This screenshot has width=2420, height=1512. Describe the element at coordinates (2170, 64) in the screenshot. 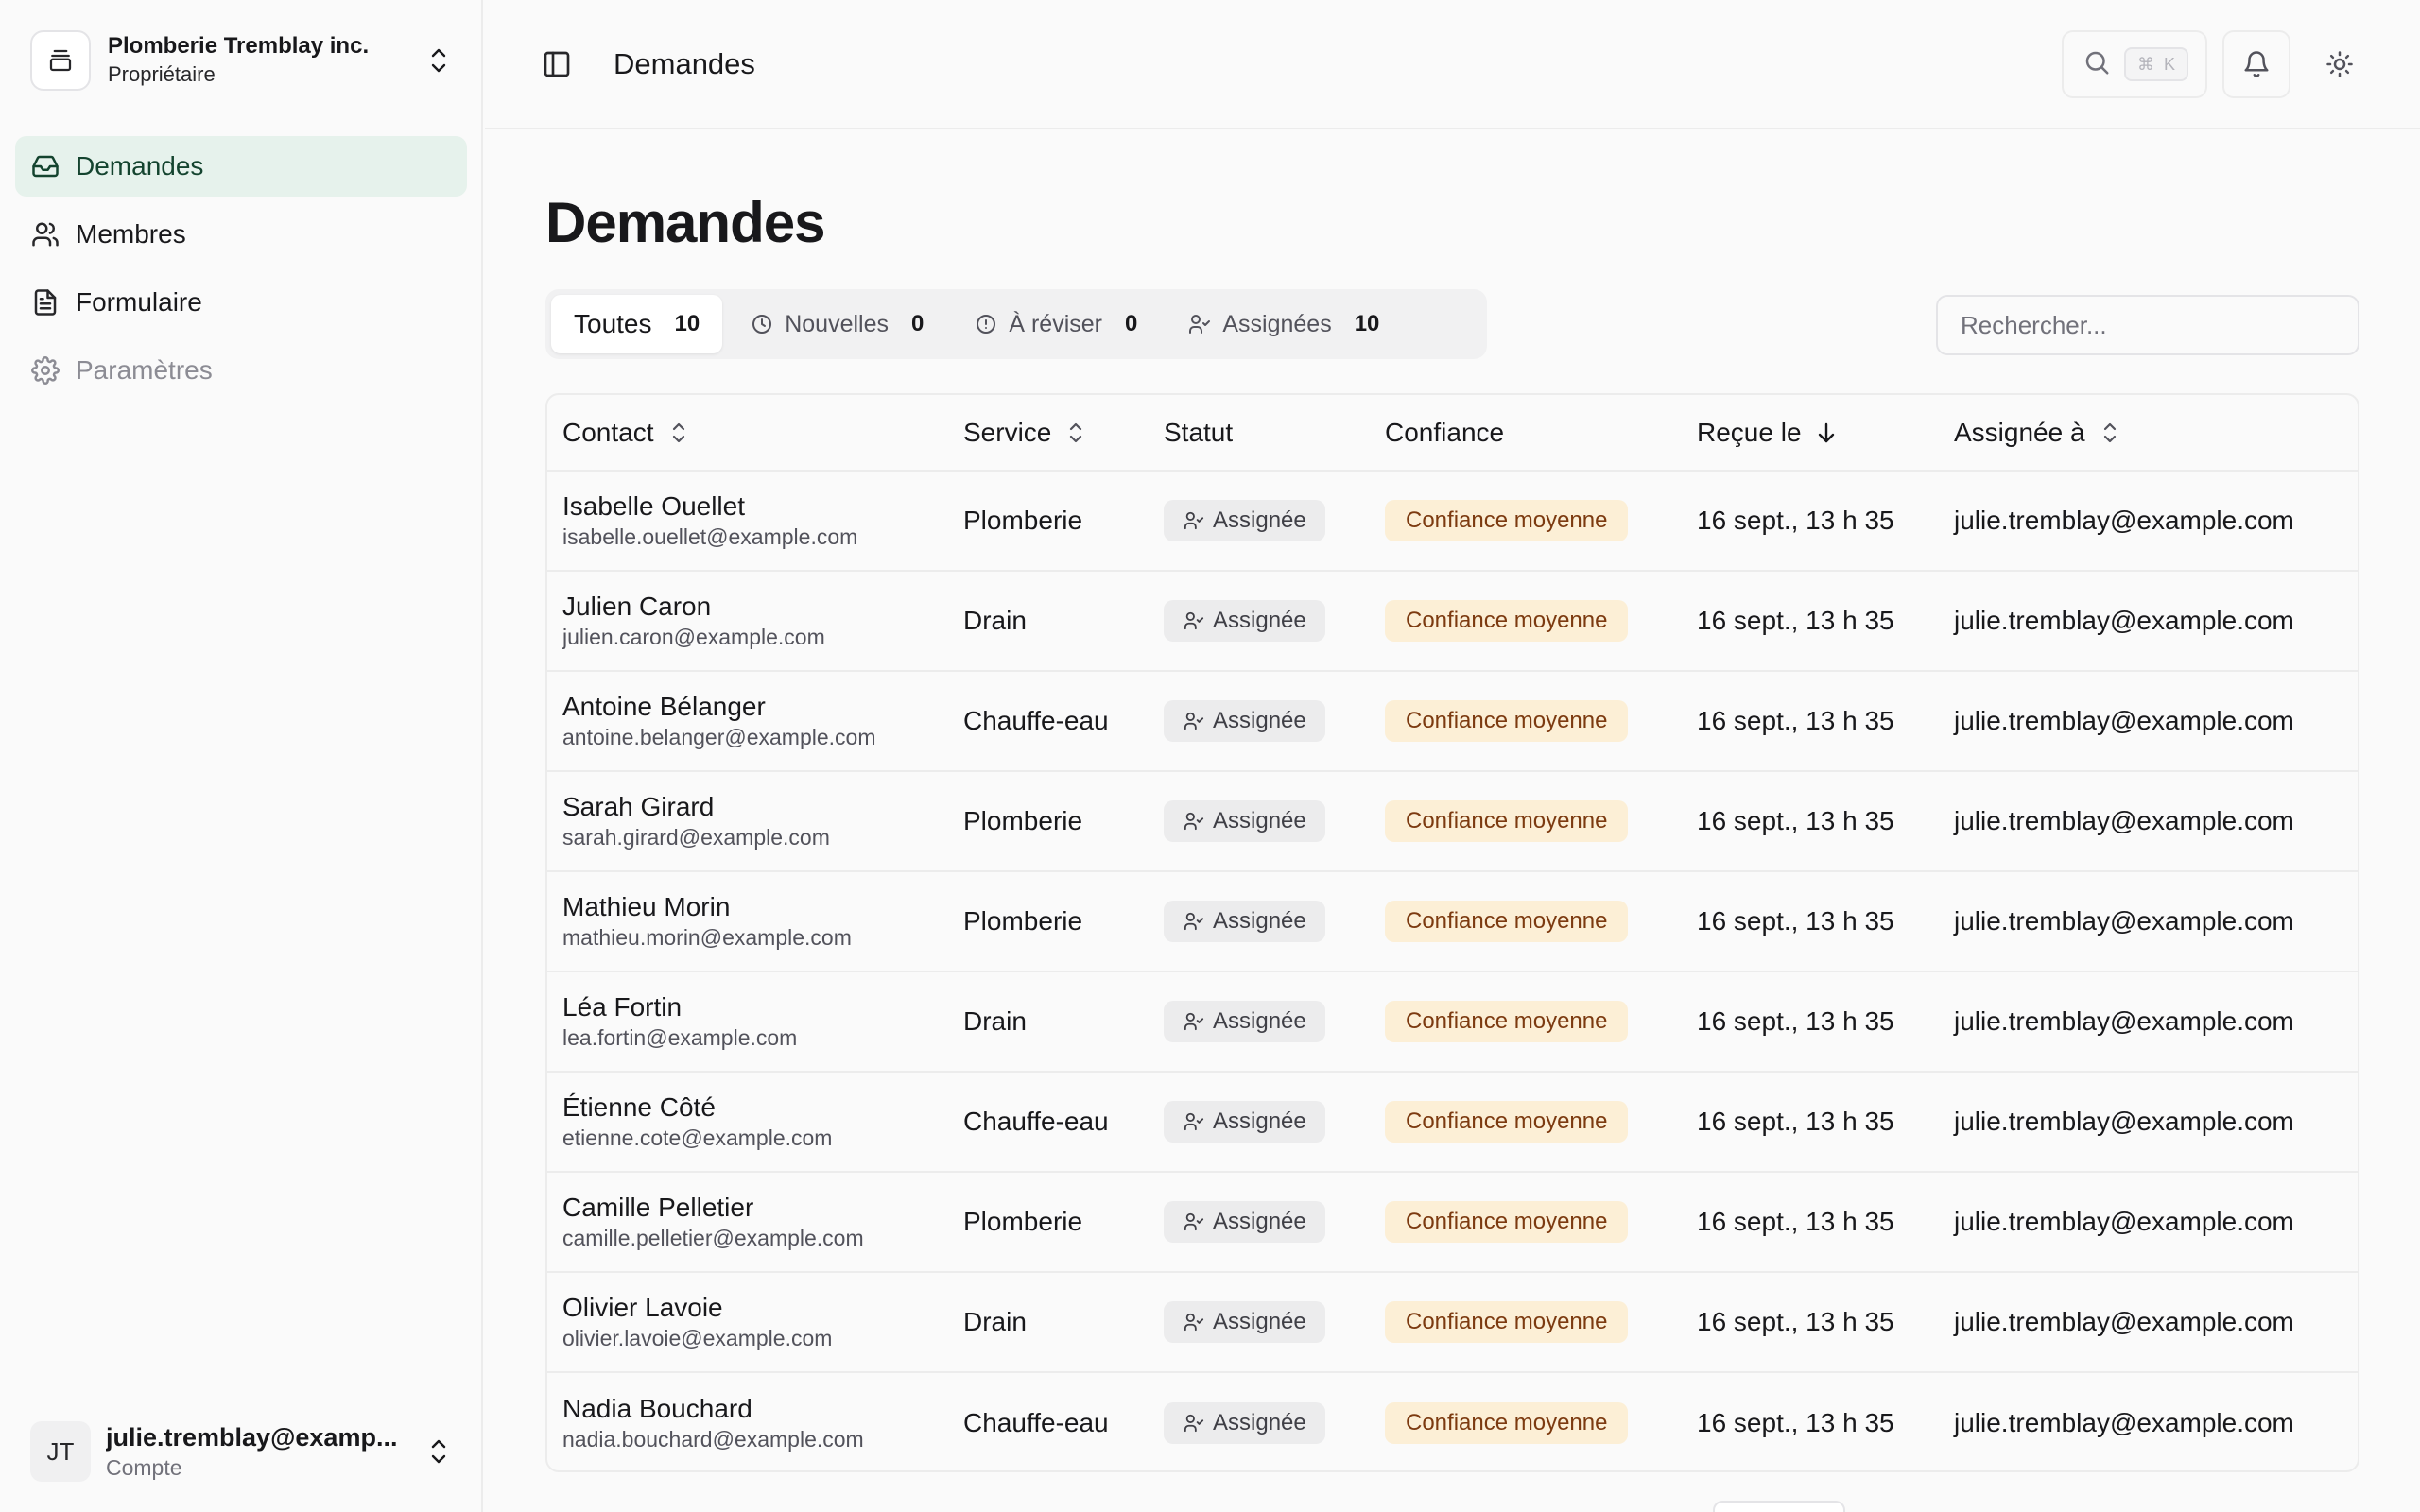

I see `shortcut-key: K` at that location.